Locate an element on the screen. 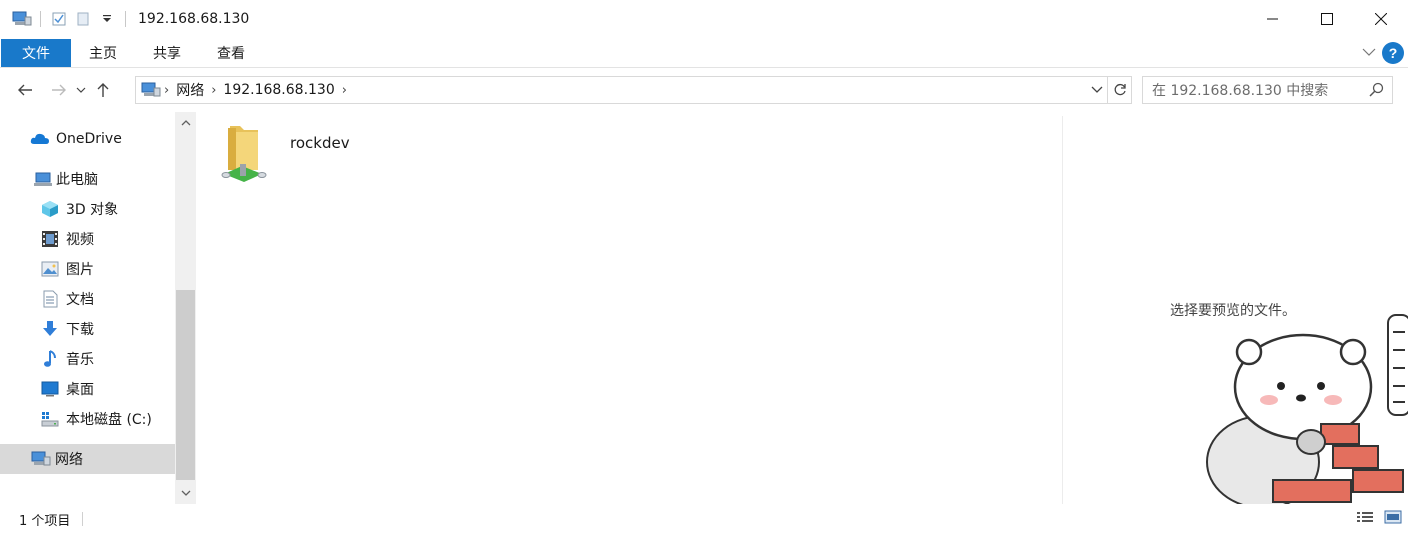  help-icon: ? is located at coordinates (1393, 53).